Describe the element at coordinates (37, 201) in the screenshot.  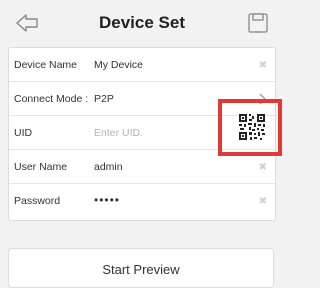
I see `password-label: Password` at that location.